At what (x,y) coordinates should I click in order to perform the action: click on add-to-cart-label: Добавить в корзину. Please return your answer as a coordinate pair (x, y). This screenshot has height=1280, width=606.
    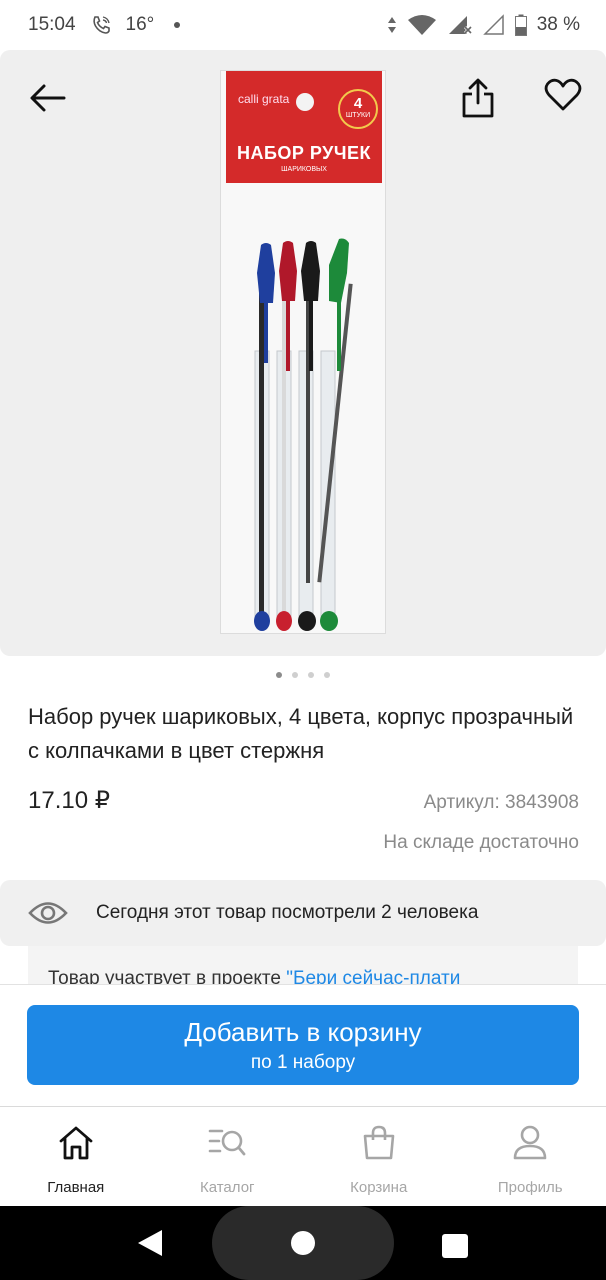
    Looking at the image, I should click on (303, 1032).